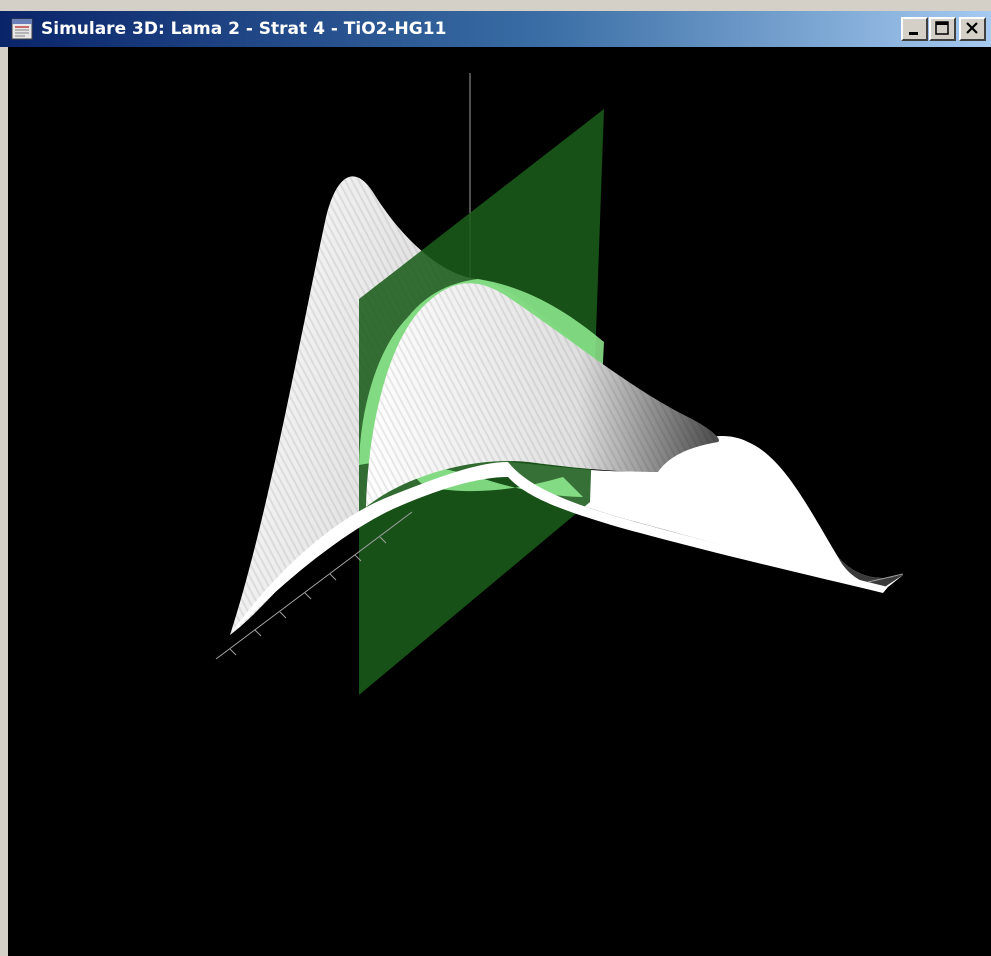  Describe the element at coordinates (913, 33) in the screenshot. I see `minimize-icon` at that location.